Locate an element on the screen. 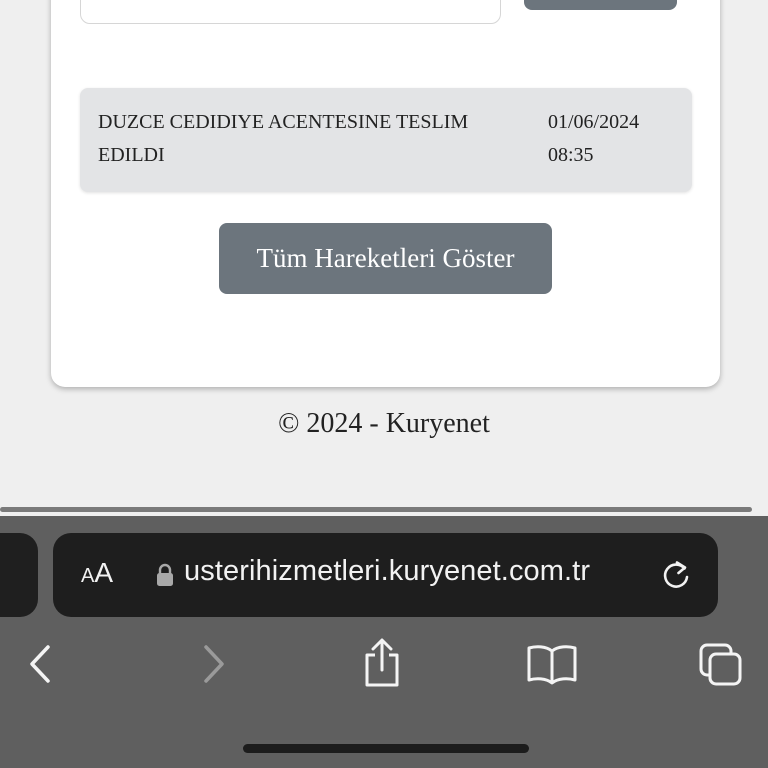 The height and width of the screenshot is (768, 768). event-time: 08:35 is located at coordinates (571, 155).